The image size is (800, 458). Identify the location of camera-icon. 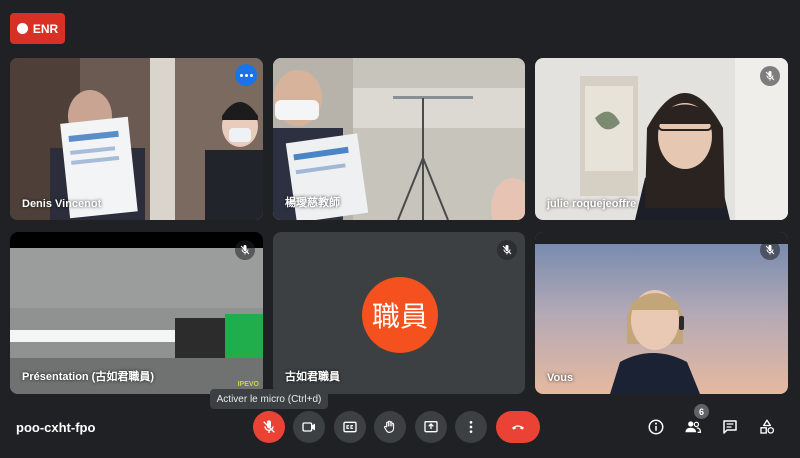
(308, 427).